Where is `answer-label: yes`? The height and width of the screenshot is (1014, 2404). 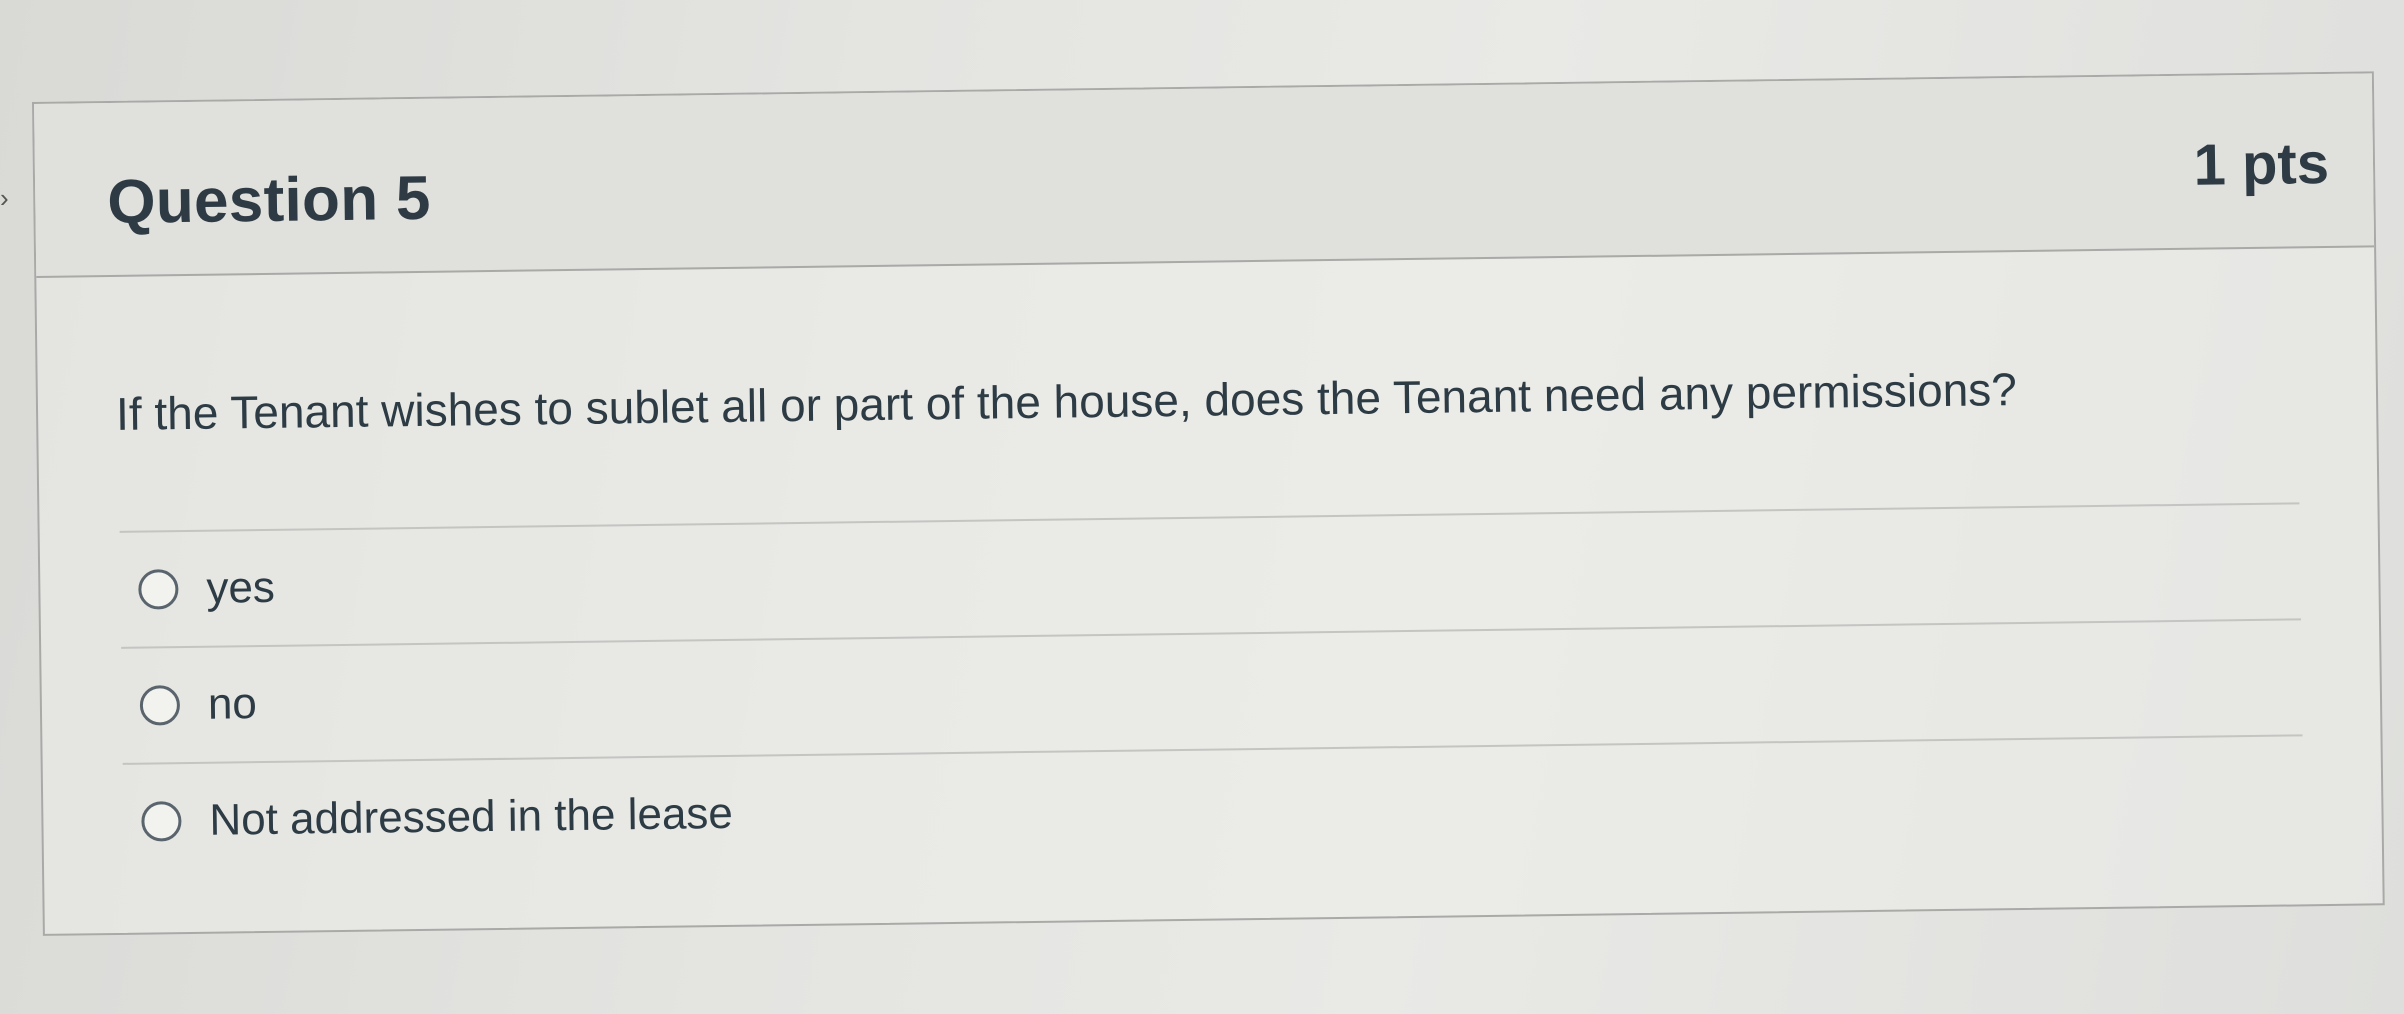
answer-label: yes is located at coordinates (241, 587).